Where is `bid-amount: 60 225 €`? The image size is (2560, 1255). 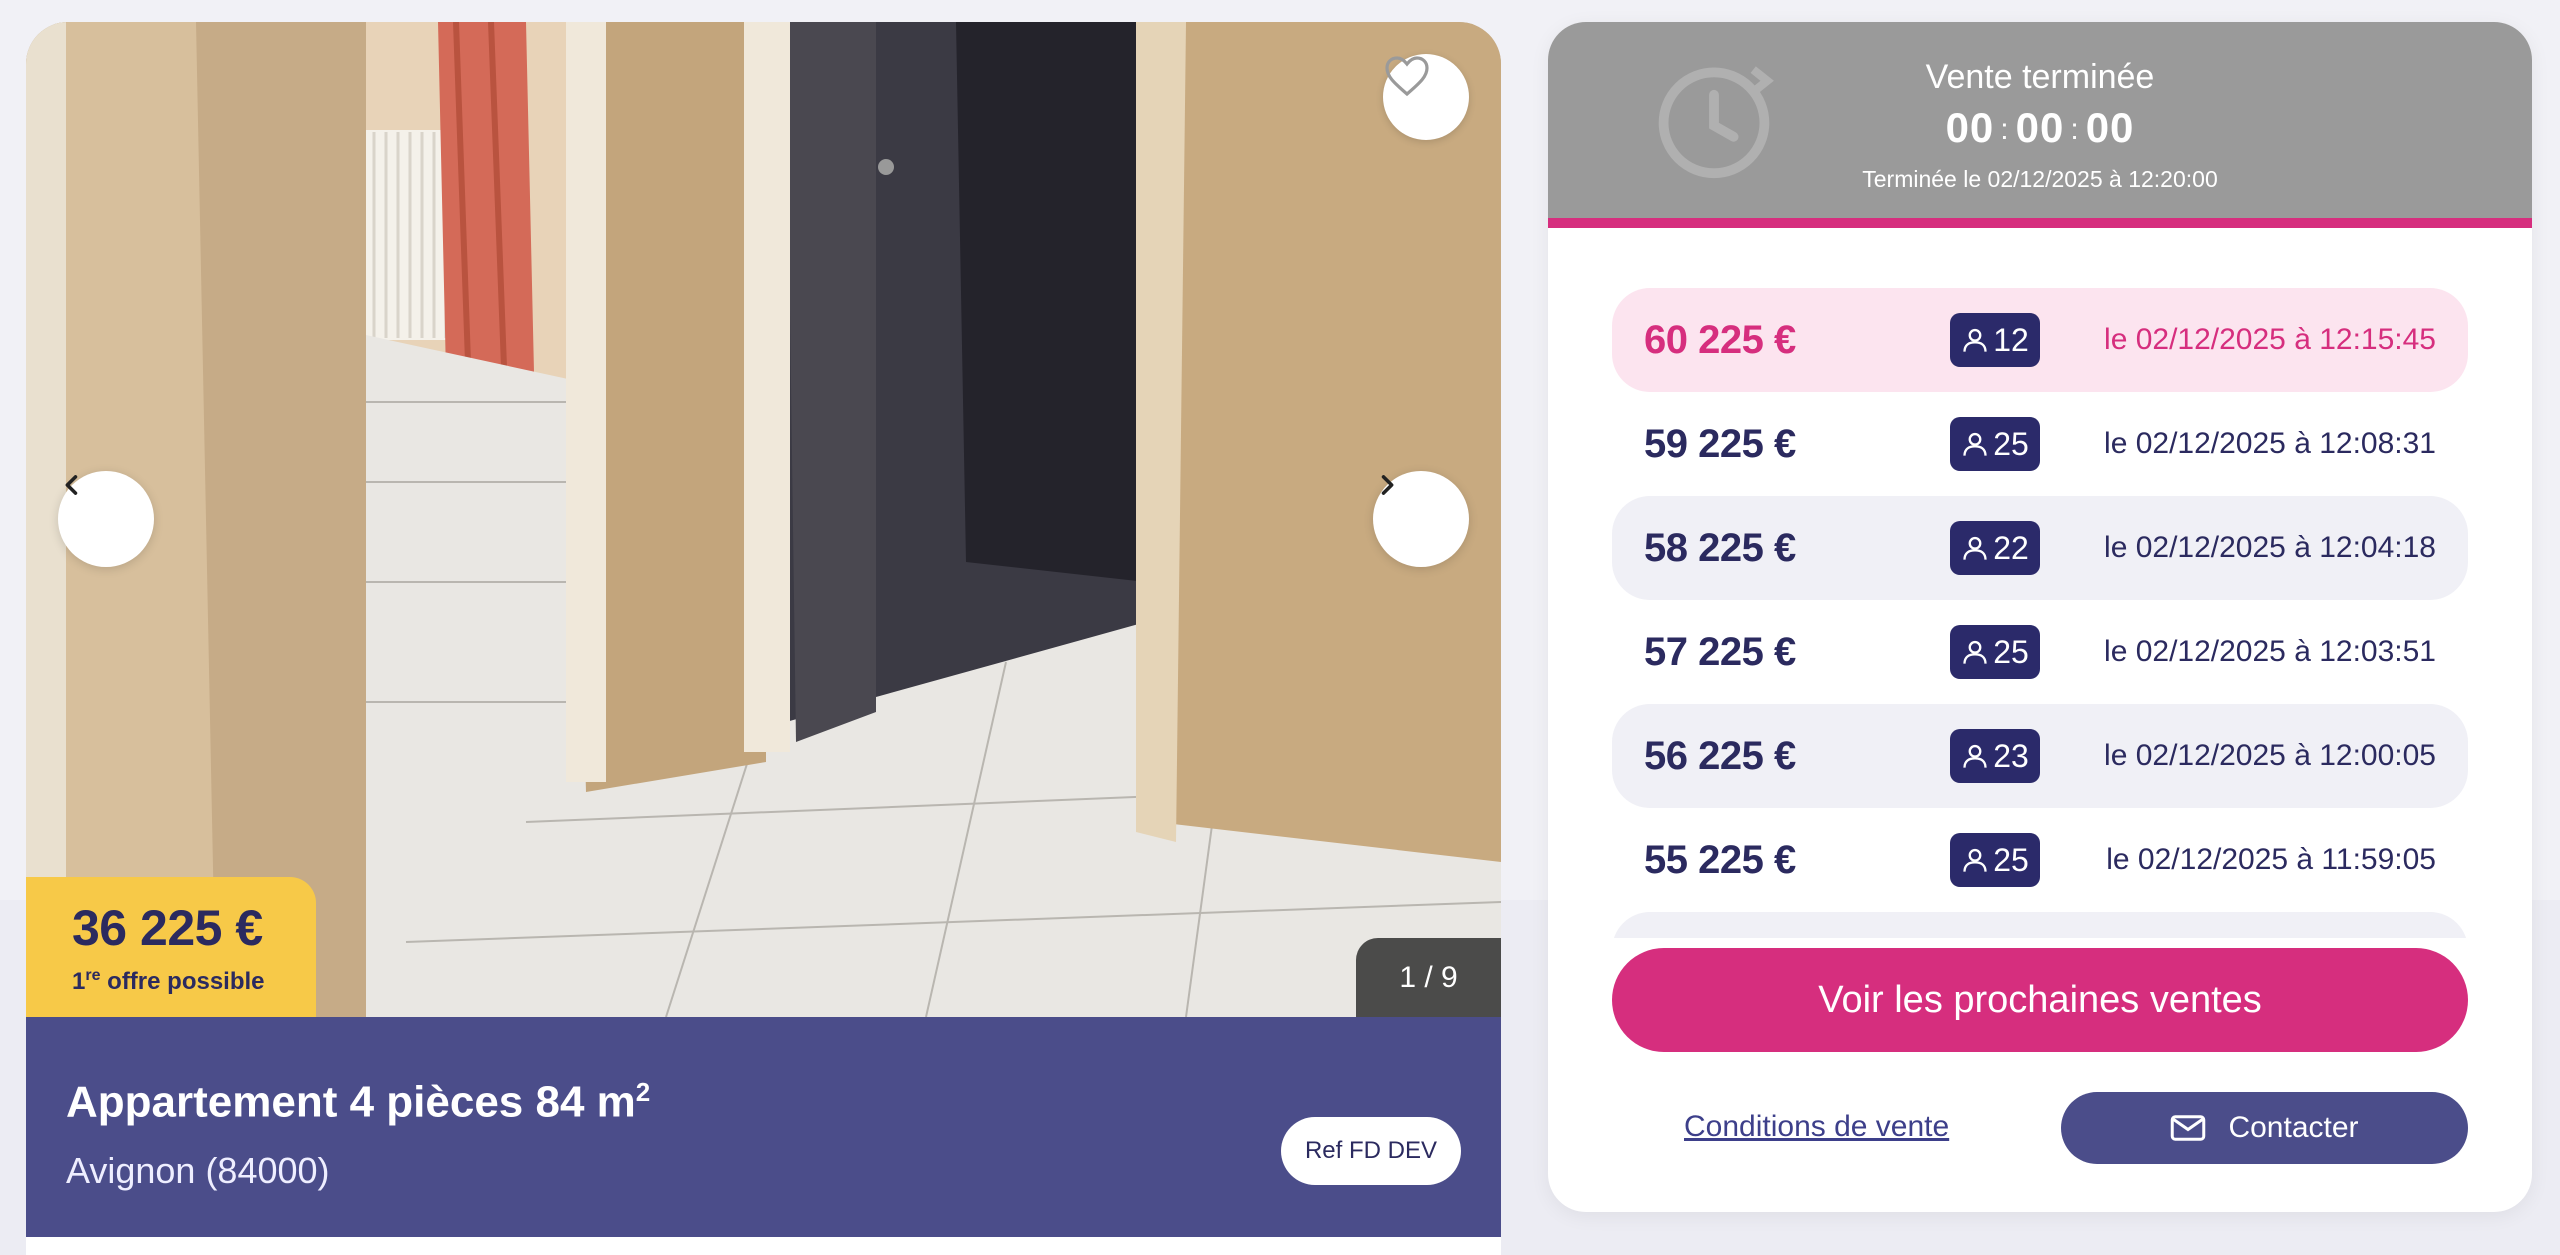
bid-amount: 60 225 € is located at coordinates (1720, 339).